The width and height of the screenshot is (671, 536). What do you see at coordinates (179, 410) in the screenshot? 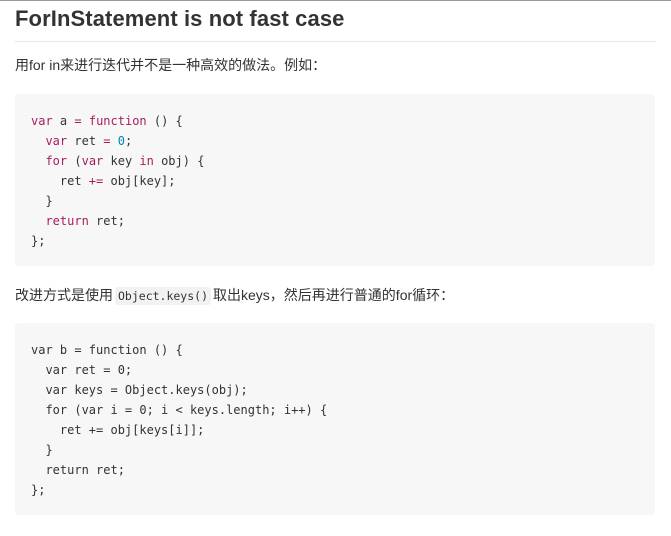
I see `code-line: for (var i = 0; i < keys.length; i++) {` at bounding box center [179, 410].